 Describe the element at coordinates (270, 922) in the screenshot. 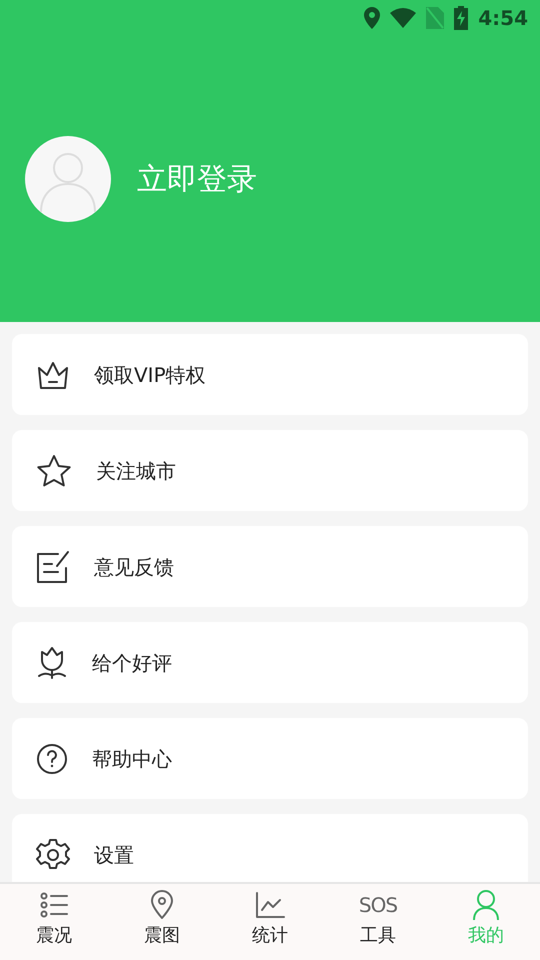

I see `nav-tab: 统计` at that location.